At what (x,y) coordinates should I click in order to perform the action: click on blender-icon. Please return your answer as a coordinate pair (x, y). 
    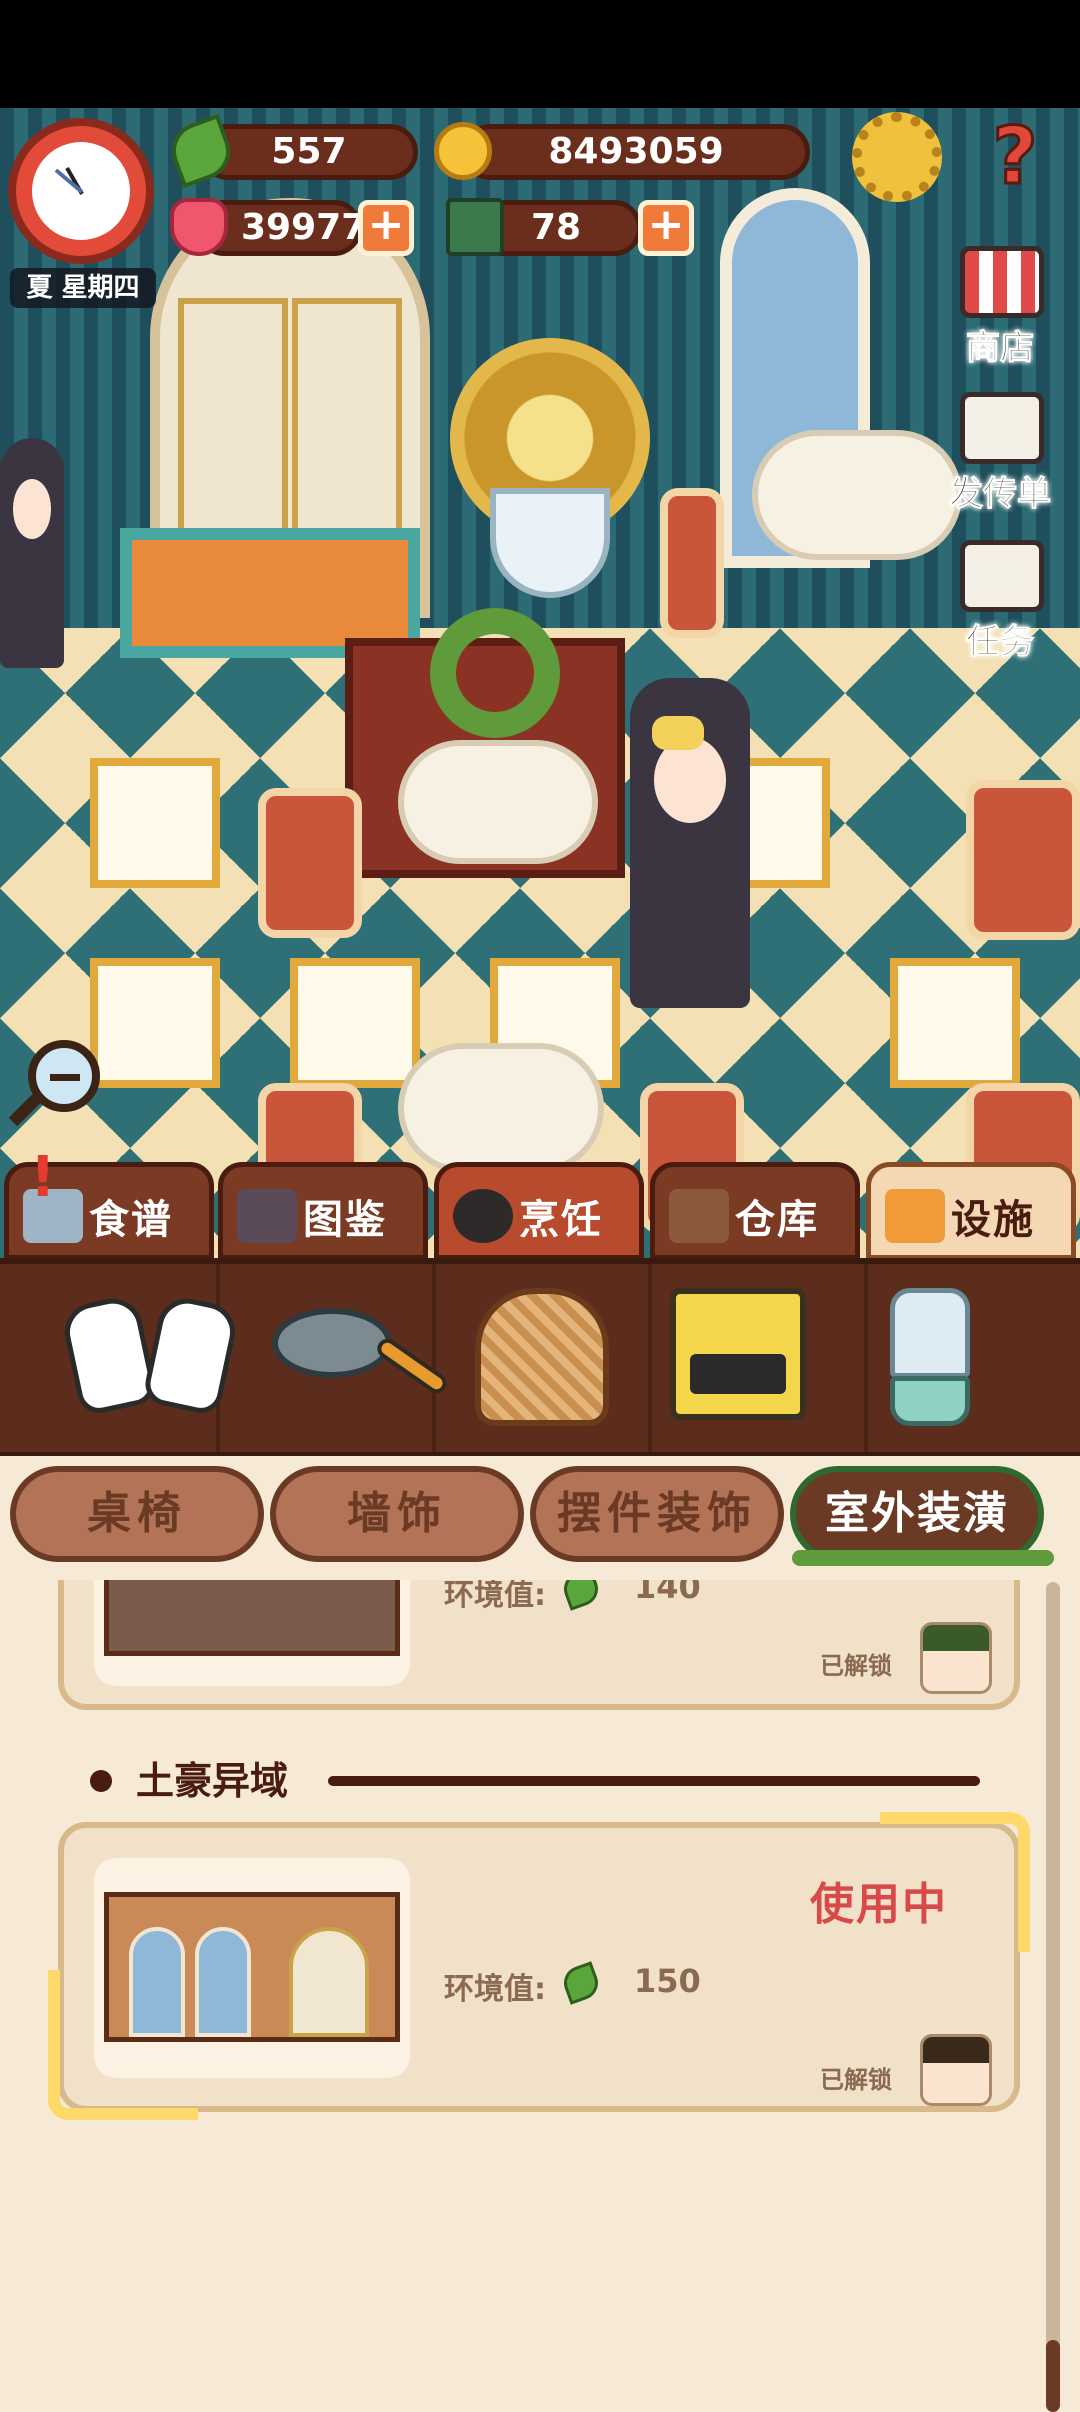
    Looking at the image, I should click on (930, 1358).